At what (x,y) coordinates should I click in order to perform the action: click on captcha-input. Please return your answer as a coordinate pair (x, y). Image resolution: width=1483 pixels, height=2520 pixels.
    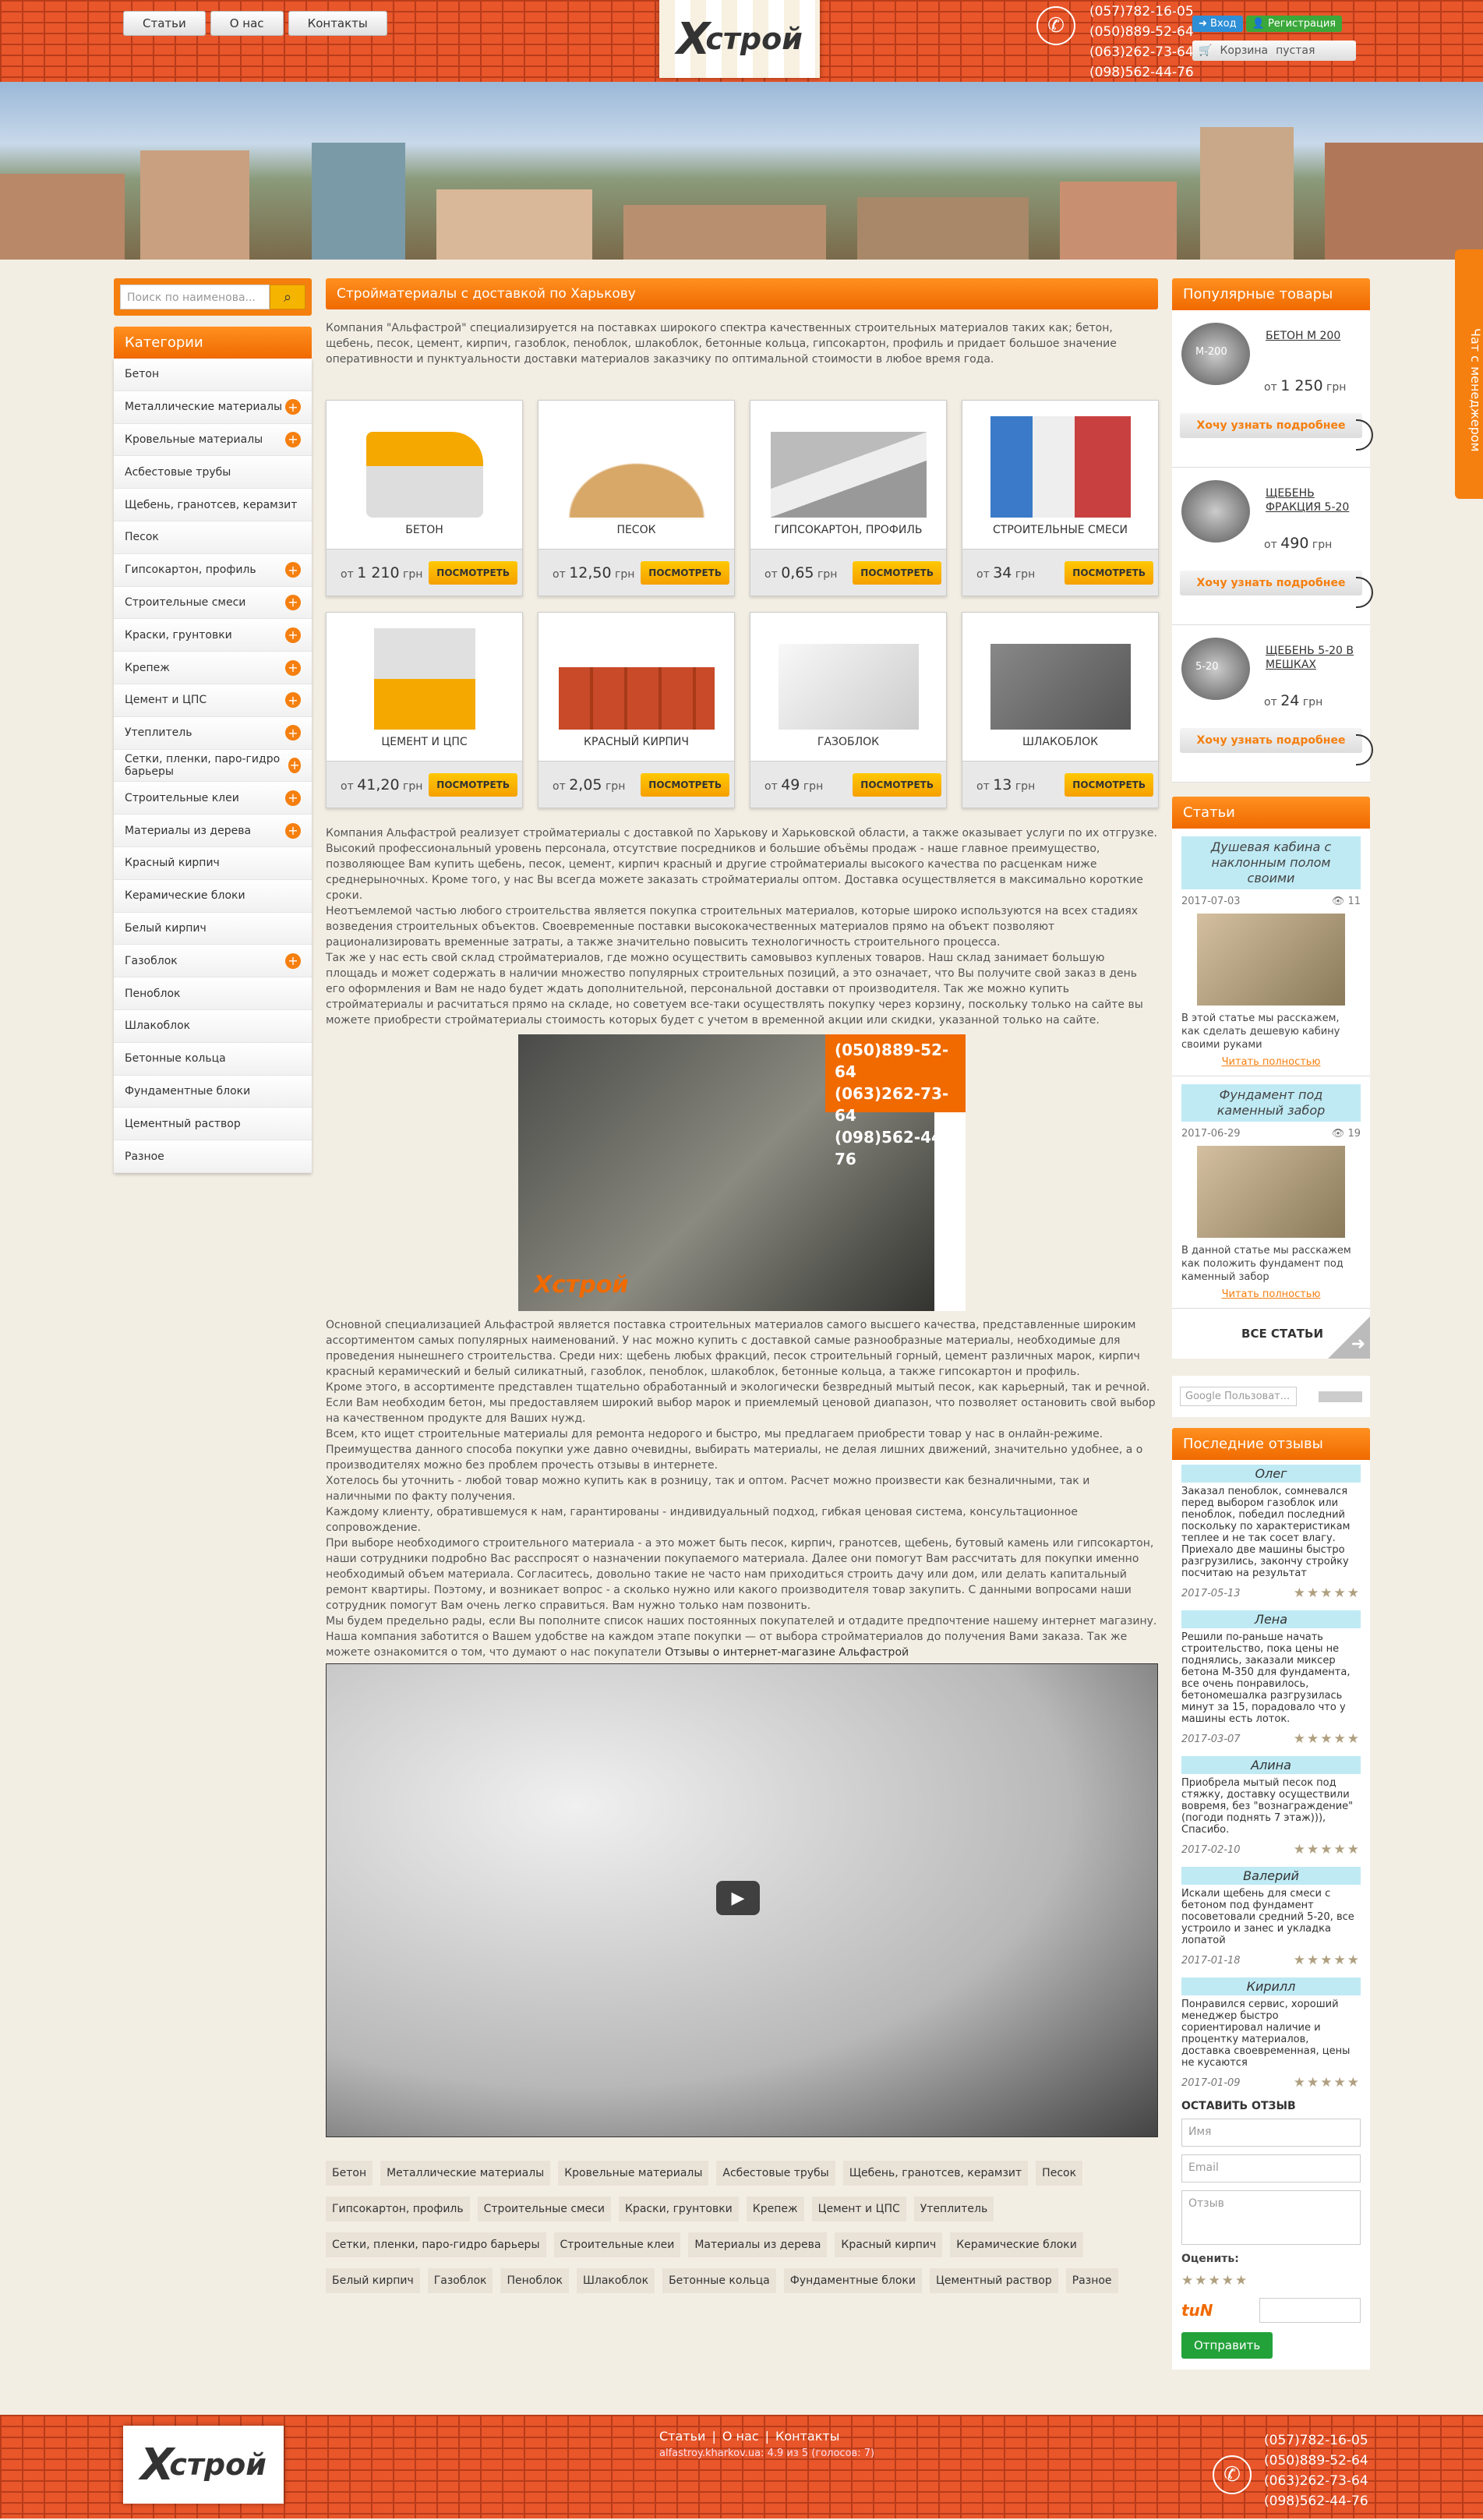
    Looking at the image, I should click on (1310, 2311).